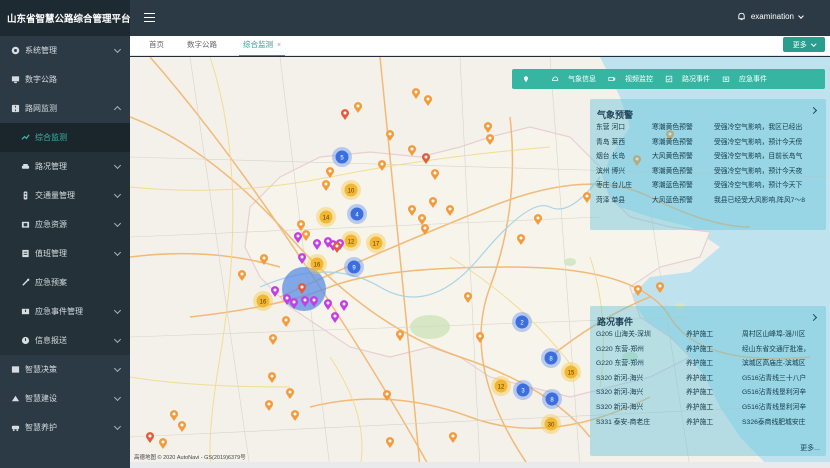  I want to click on sidebar-item-smart-maintain: 智慧养护, so click(65, 427).